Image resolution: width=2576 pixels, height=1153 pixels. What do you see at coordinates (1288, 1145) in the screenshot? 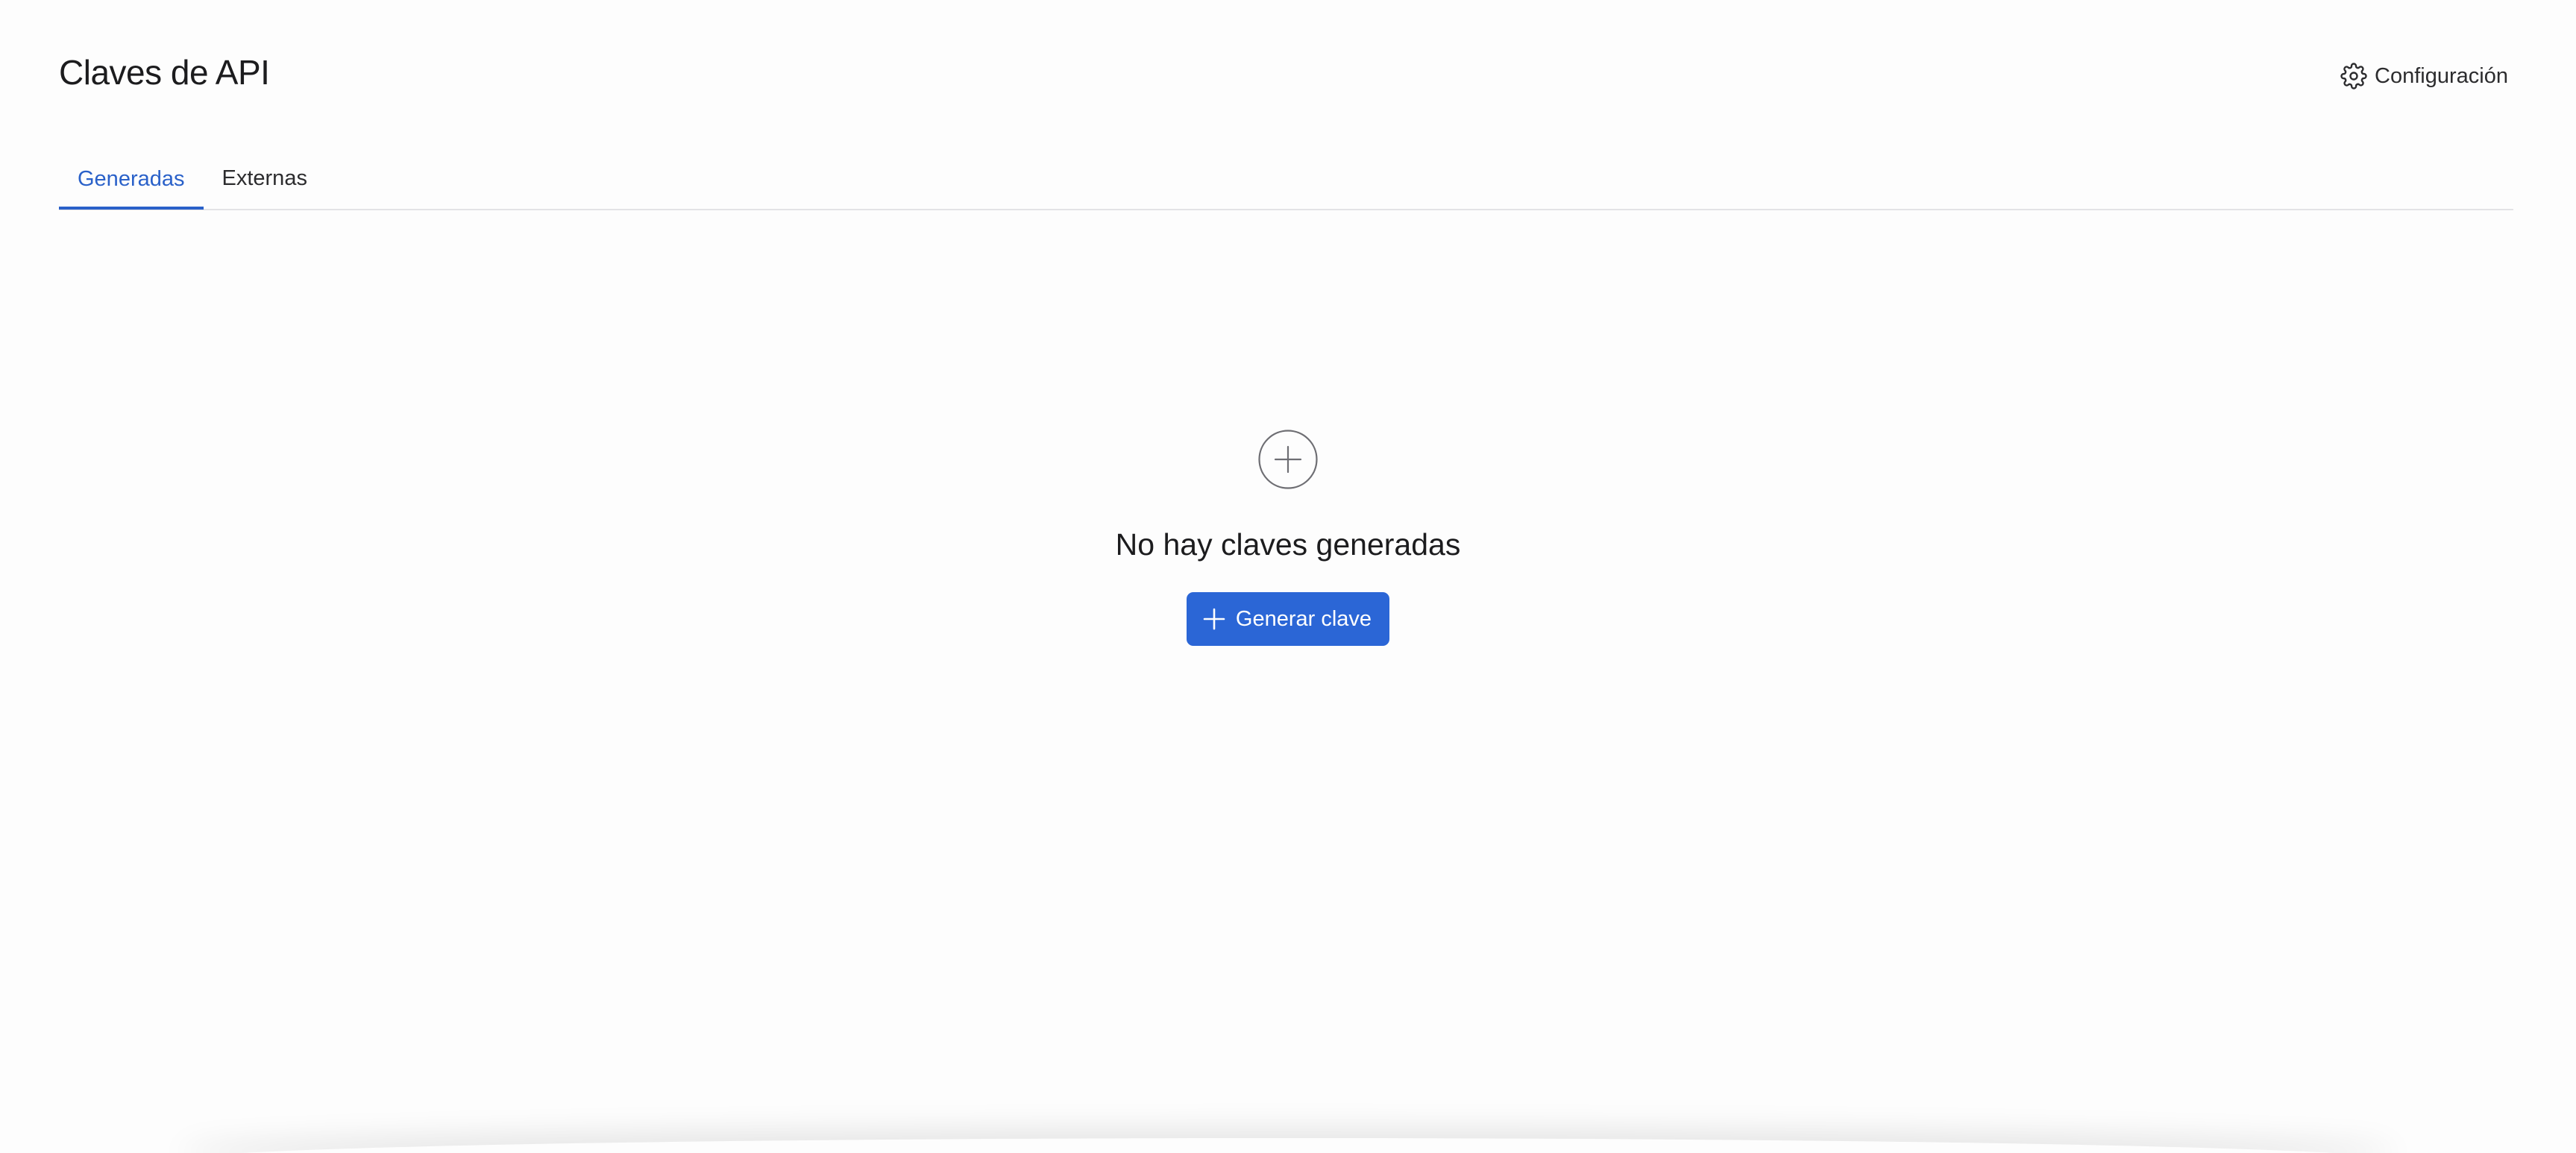
I see `bottom-panel-shadow` at bounding box center [1288, 1145].